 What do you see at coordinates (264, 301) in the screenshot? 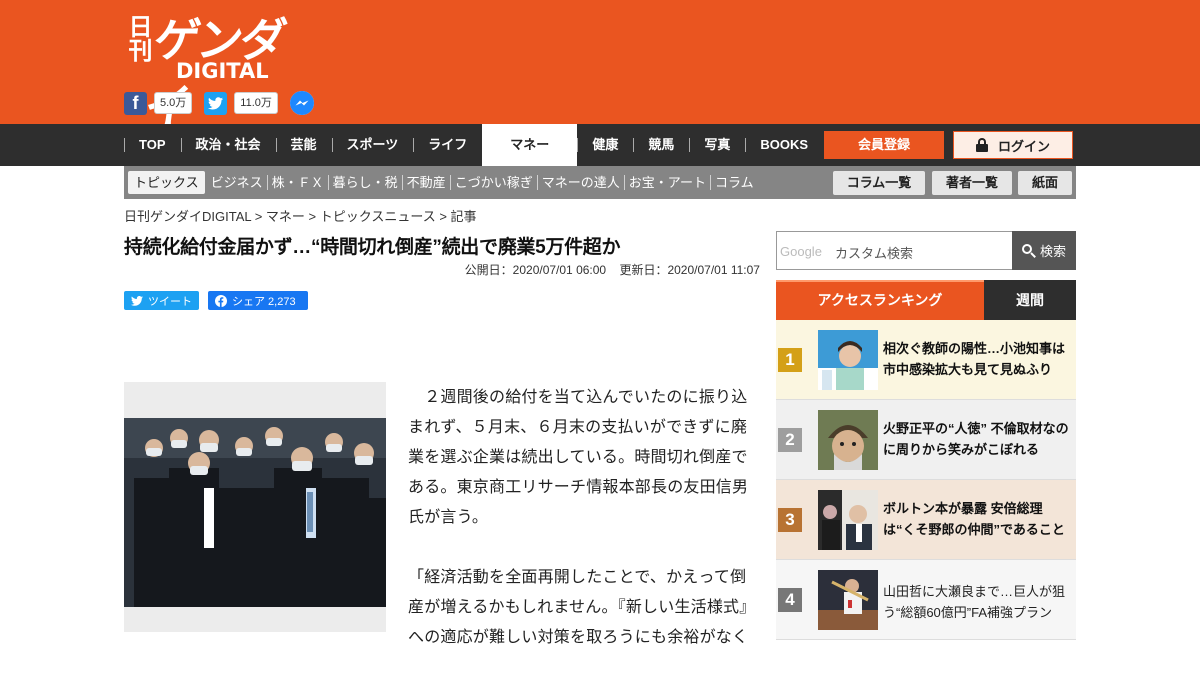
I see `share-label: シェア 2,273` at bounding box center [264, 301].